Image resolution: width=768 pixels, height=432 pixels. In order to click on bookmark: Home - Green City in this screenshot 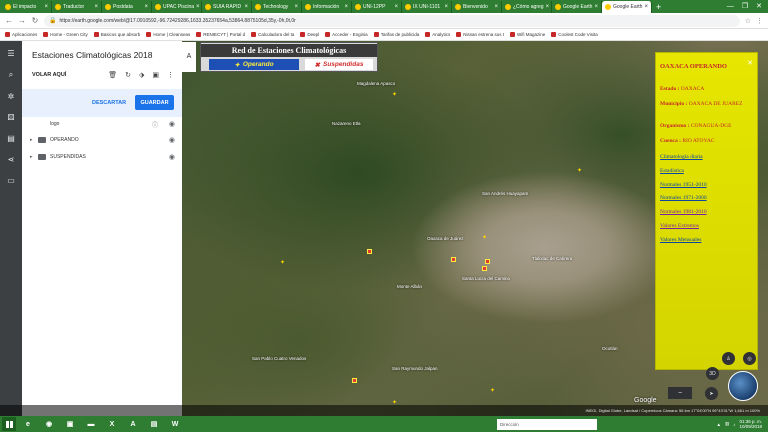, I will do `click(65, 34)`.